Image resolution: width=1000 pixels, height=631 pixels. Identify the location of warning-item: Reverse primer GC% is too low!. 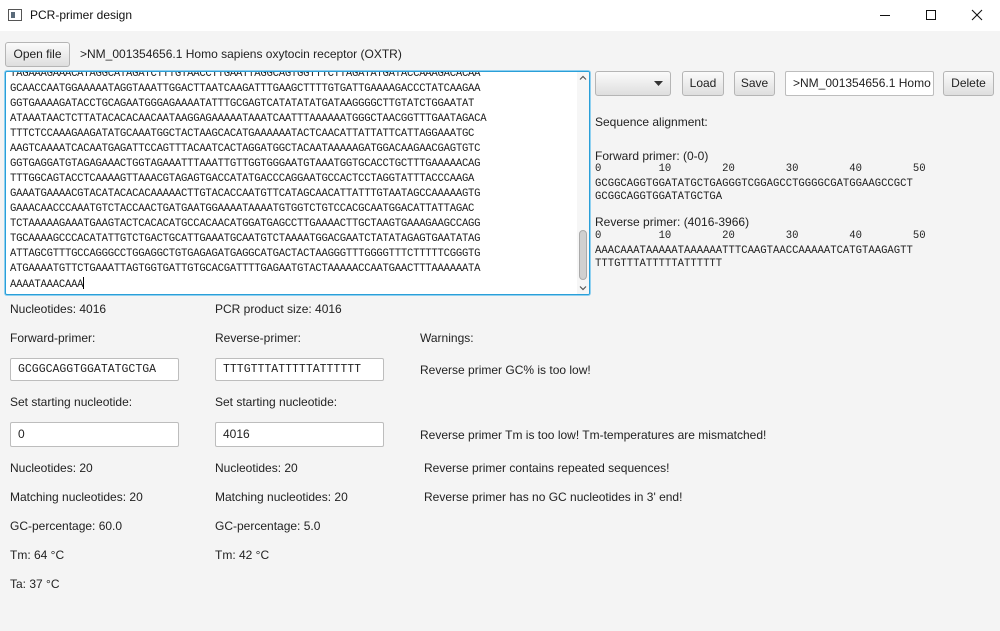
(505, 370).